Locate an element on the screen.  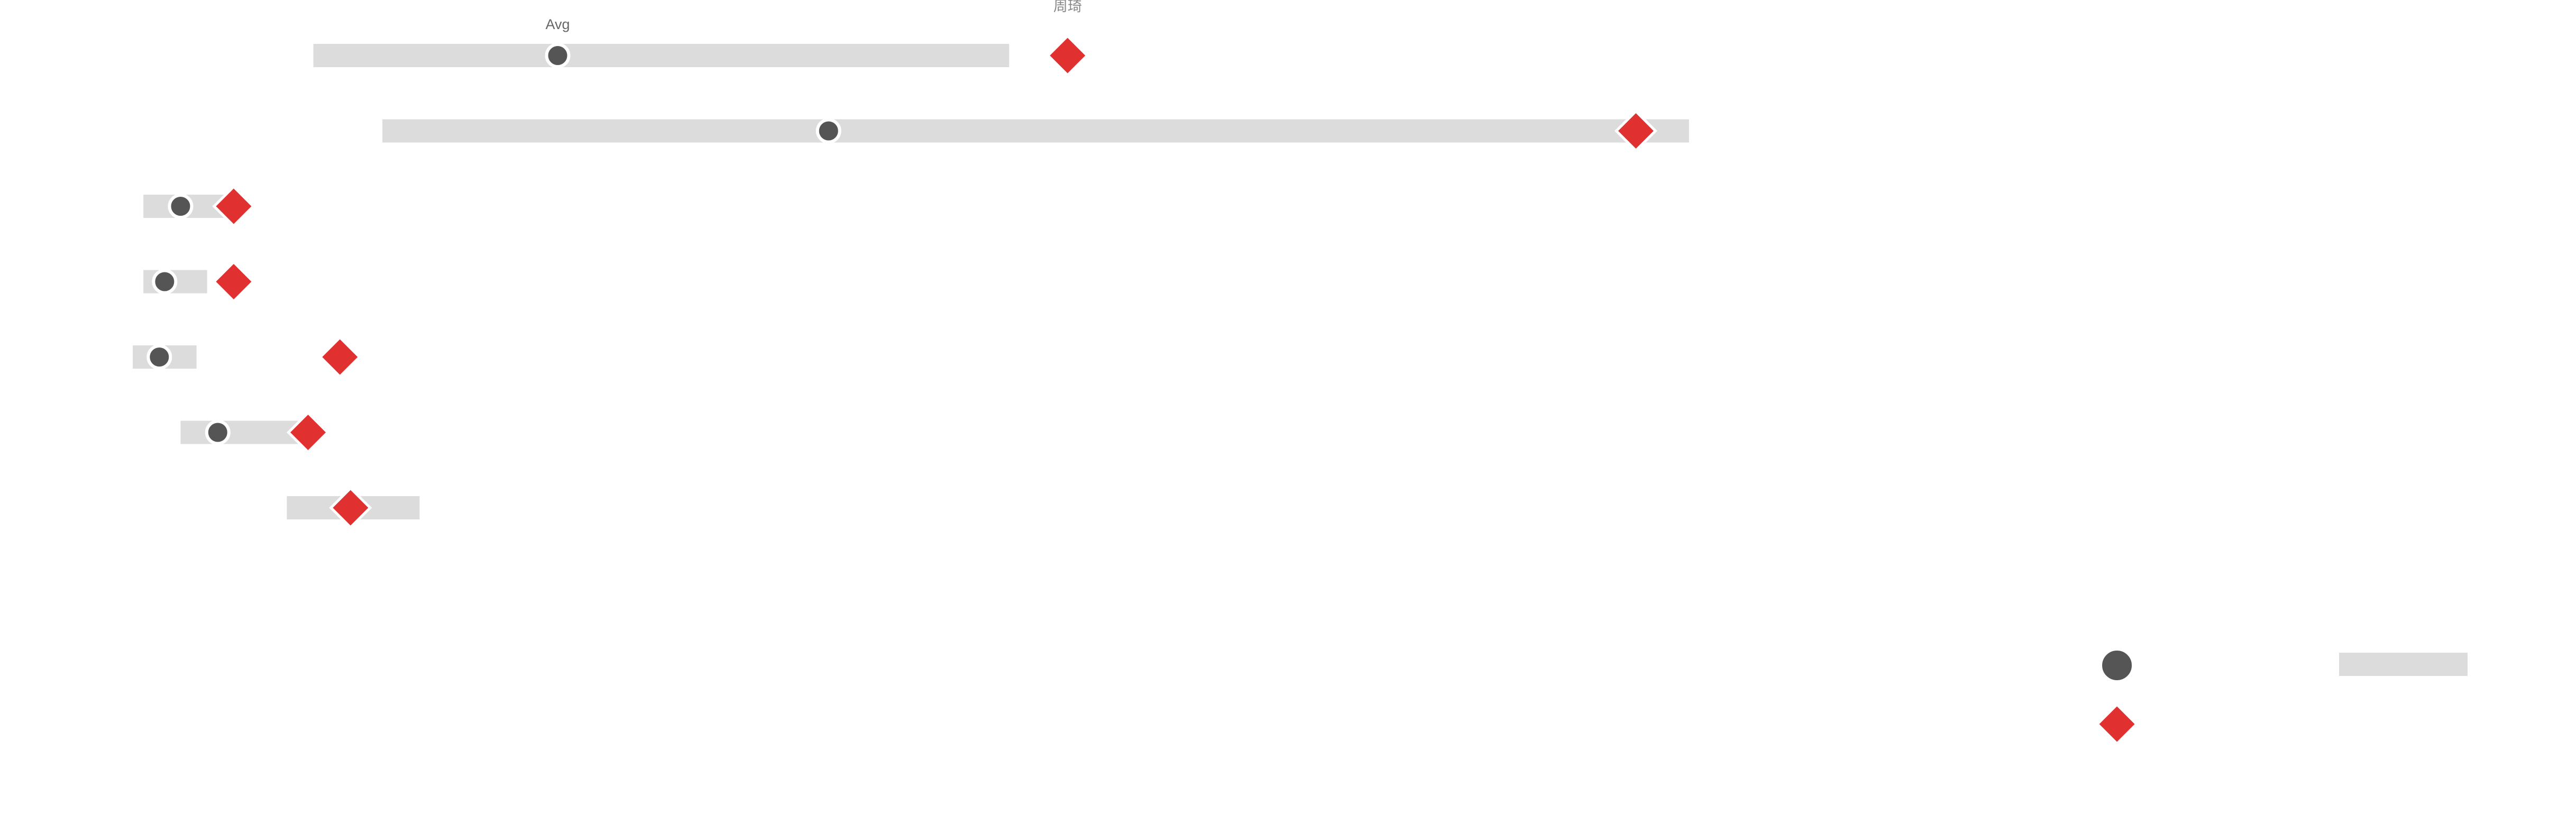
legend-target-symbol is located at coordinates (2117, 724).